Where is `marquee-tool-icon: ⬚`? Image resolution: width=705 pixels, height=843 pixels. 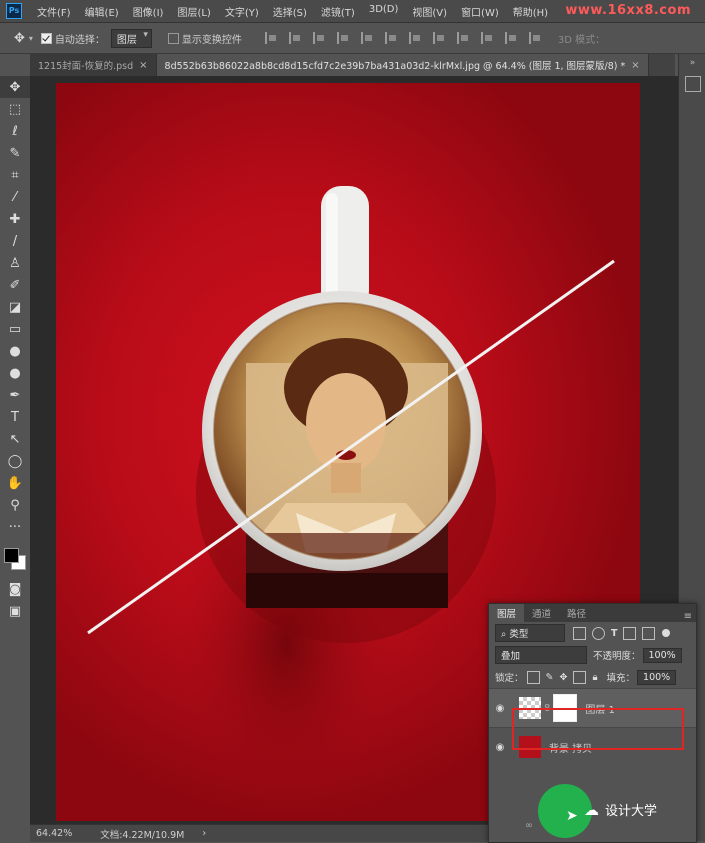 marquee-tool-icon: ⬚ is located at coordinates (15, 109).